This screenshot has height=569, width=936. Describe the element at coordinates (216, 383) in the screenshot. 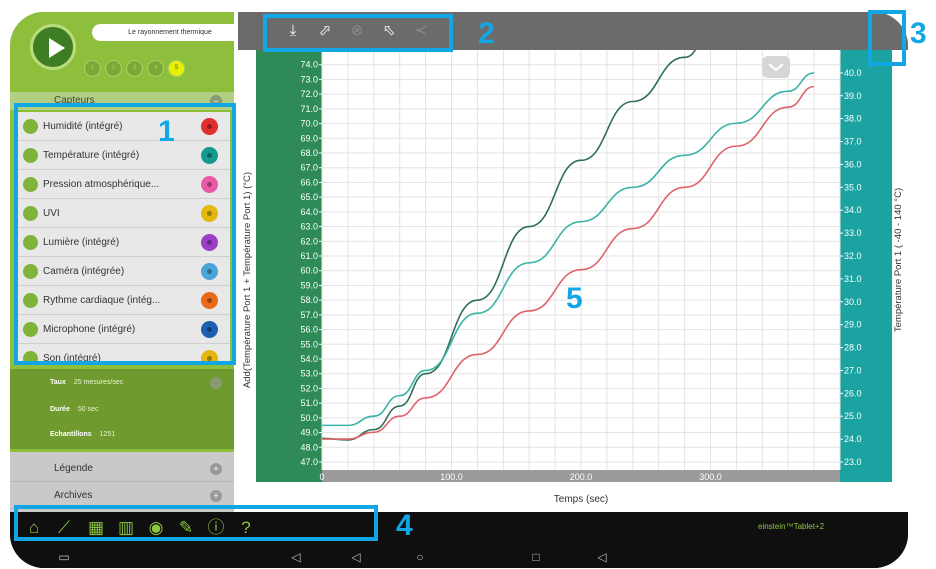

I see `settings-edit-button` at that location.